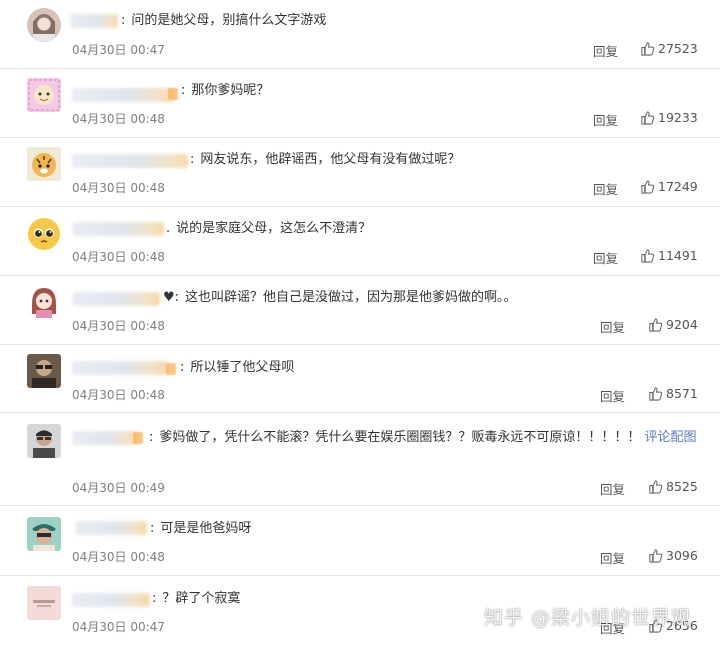 The width and height of the screenshot is (720, 647). What do you see at coordinates (360, 541) in the screenshot?
I see `comment-item: : 可是是他爸妈呀 04月30日 00:48 回复 3096` at bounding box center [360, 541].